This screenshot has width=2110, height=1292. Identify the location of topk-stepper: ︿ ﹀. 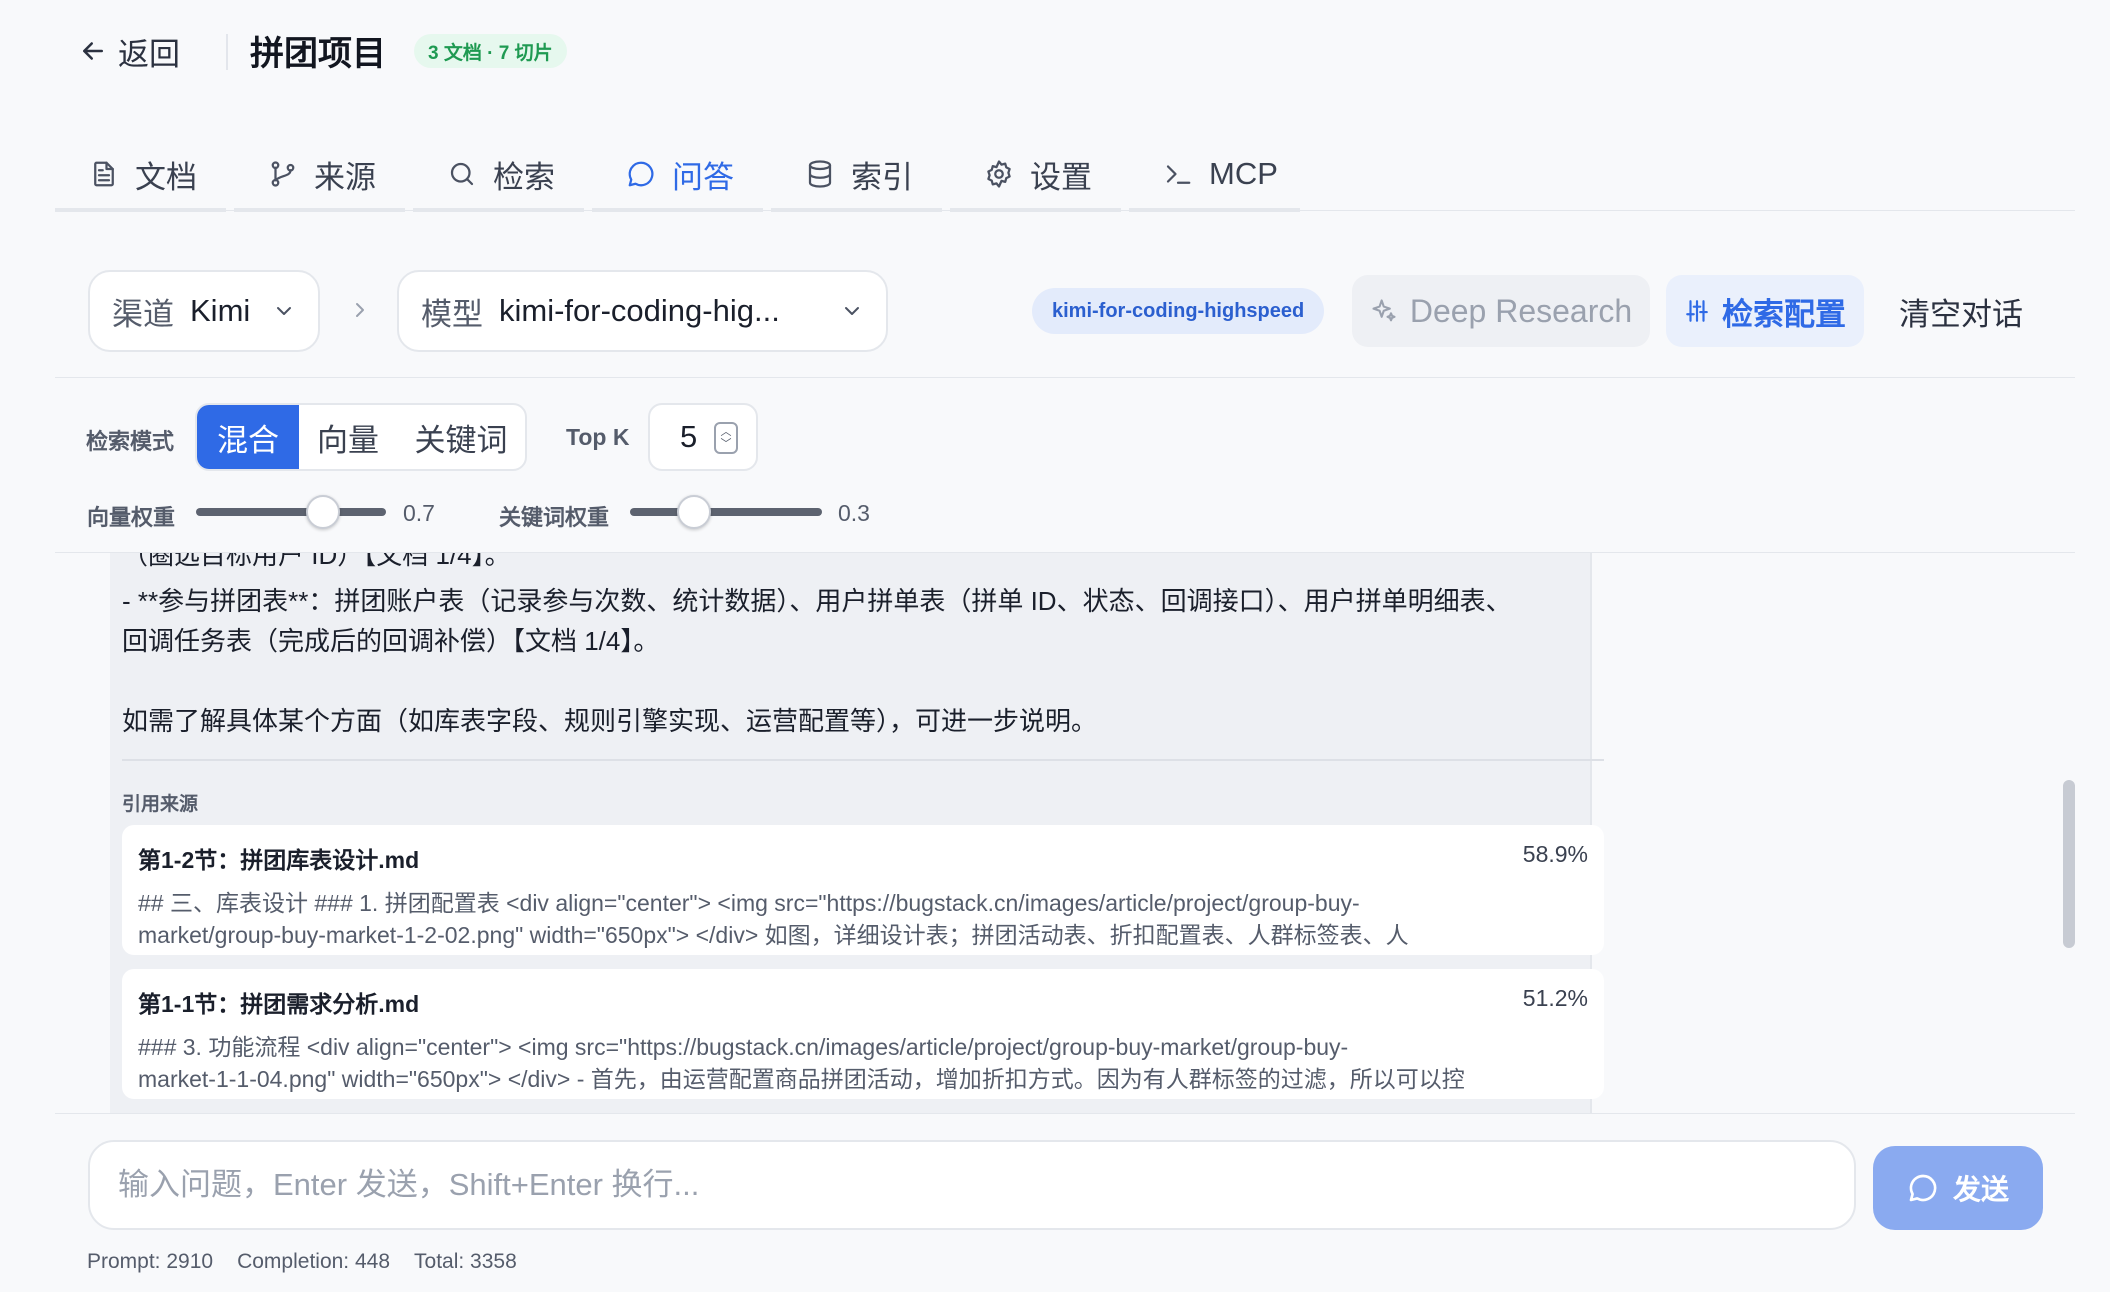
(726, 438).